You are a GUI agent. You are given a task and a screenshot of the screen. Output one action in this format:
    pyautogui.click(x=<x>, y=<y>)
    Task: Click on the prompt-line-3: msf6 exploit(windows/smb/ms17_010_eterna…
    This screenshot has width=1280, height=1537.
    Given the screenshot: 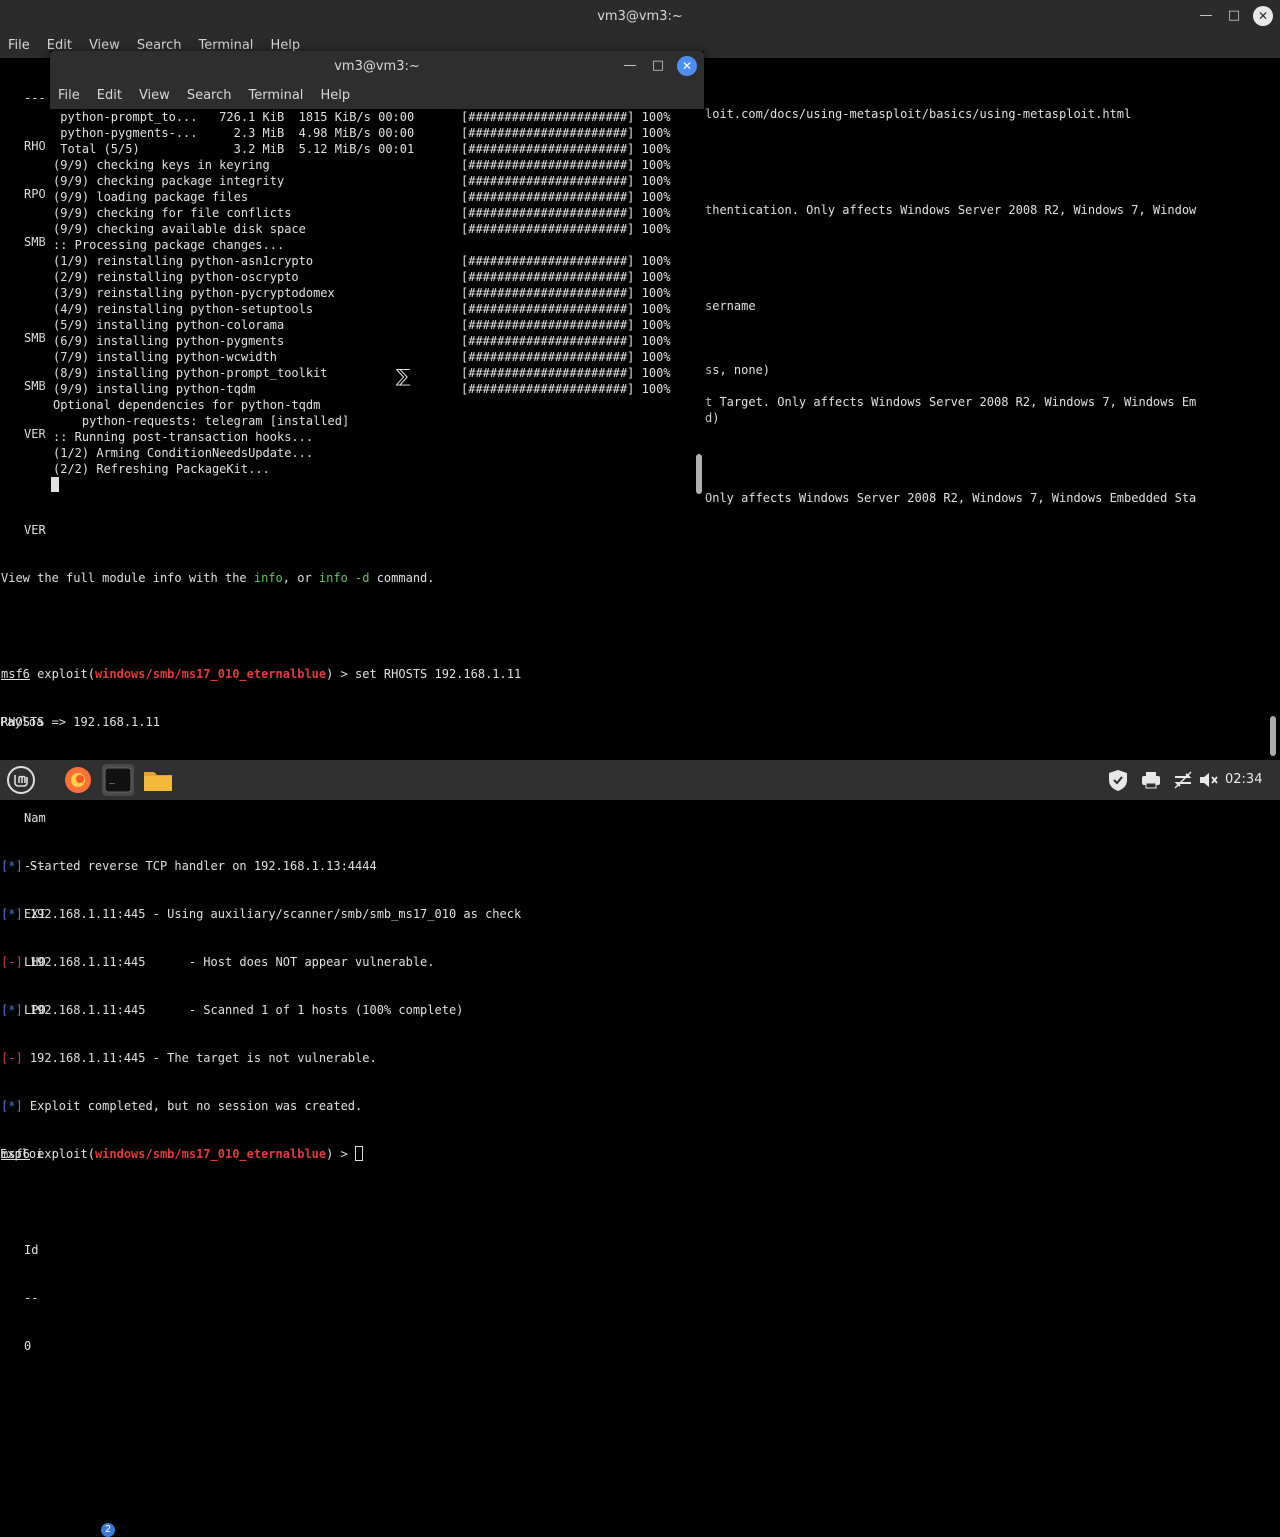 What is the action you would take?
    pyautogui.click(x=261, y=1154)
    